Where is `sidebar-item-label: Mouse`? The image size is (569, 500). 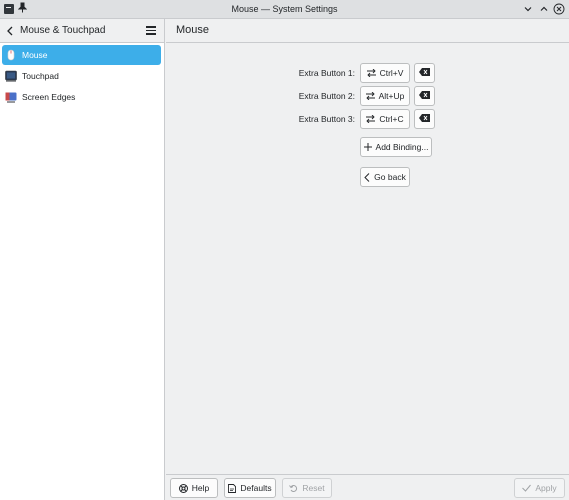 sidebar-item-label: Mouse is located at coordinates (35, 55).